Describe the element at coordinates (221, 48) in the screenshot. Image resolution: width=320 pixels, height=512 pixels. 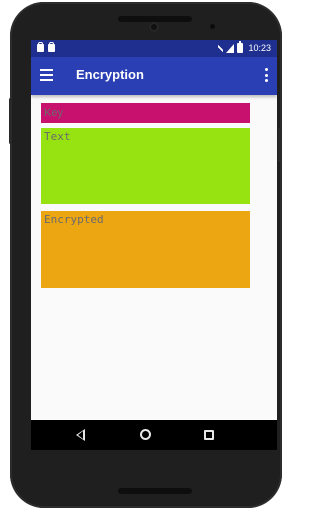
I see `no-network-icon` at that location.